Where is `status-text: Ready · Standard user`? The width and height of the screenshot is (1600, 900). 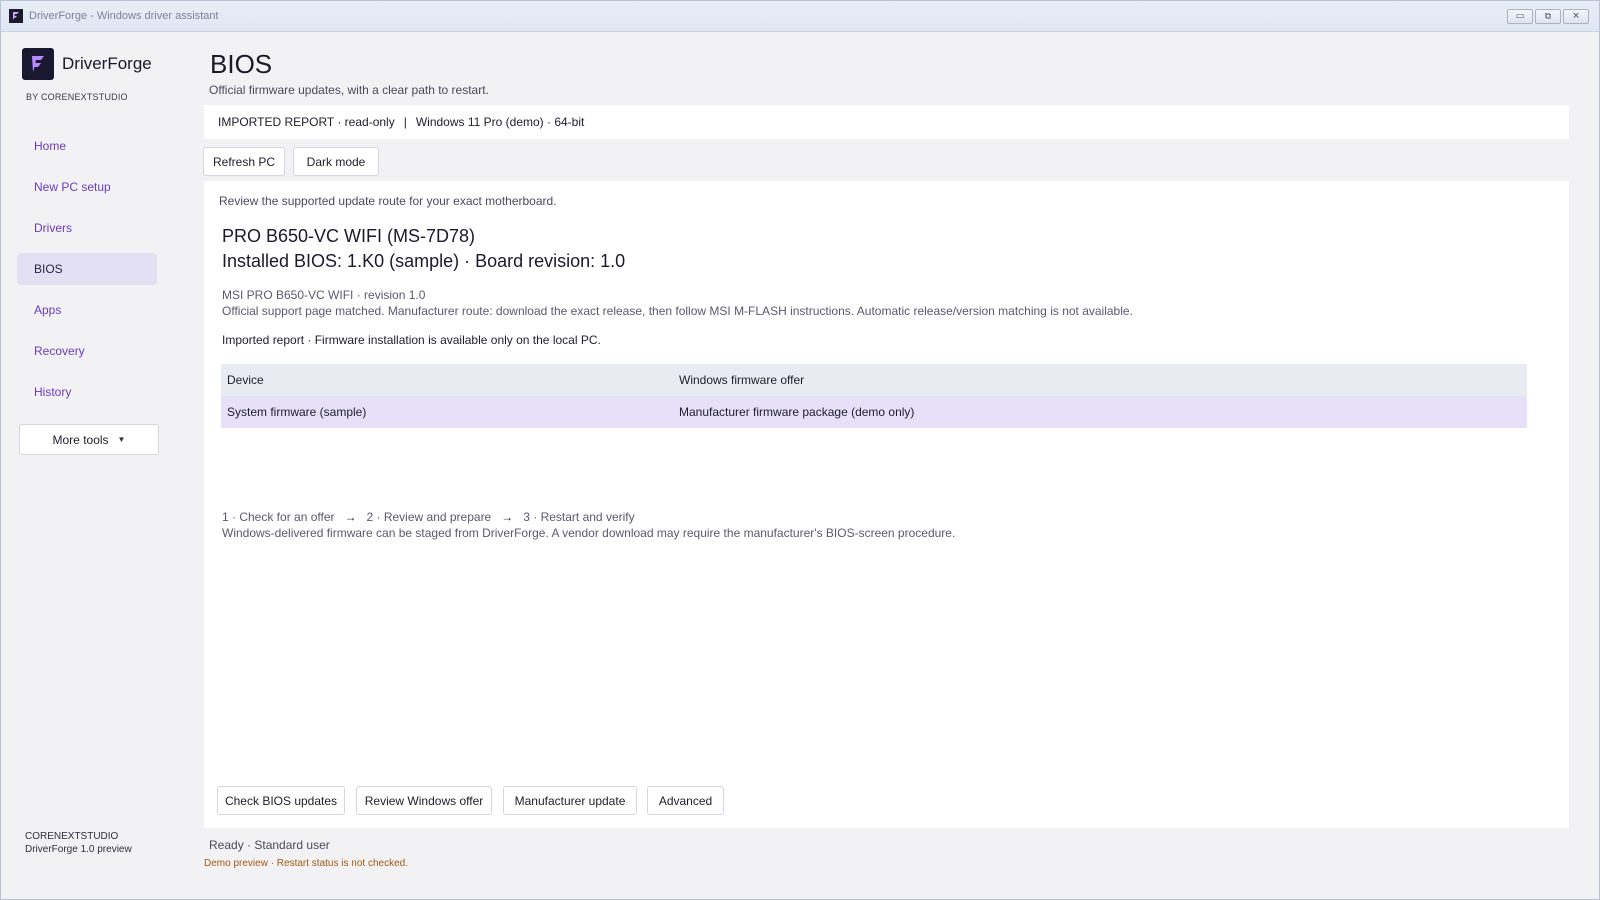
status-text: Ready · Standard user is located at coordinates (269, 845).